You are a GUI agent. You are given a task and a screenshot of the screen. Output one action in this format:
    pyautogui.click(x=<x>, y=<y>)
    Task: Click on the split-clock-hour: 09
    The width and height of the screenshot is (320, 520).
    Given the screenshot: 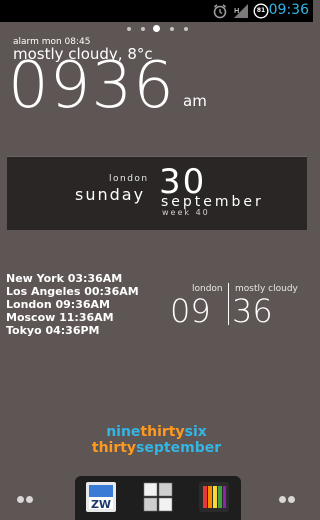 What is the action you would take?
    pyautogui.click(x=190, y=311)
    